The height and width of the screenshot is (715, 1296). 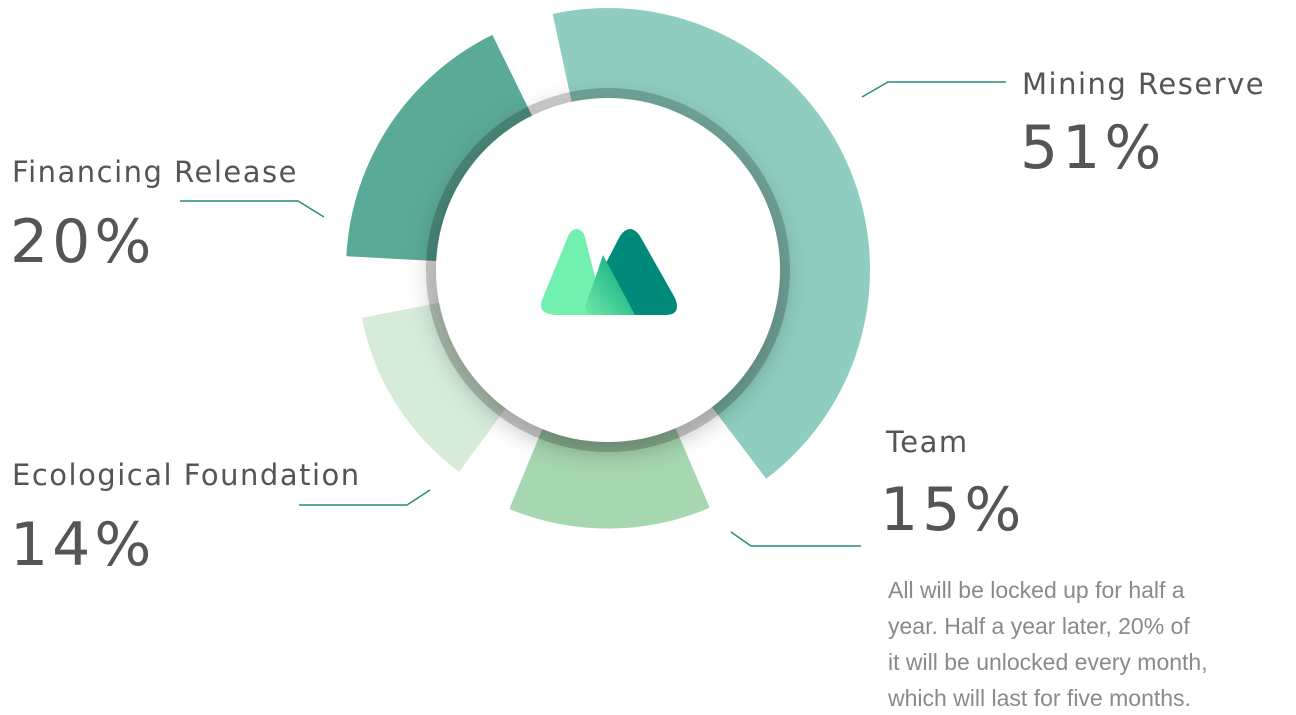 I want to click on slice-label-financing: Financing Release, so click(x=155, y=172).